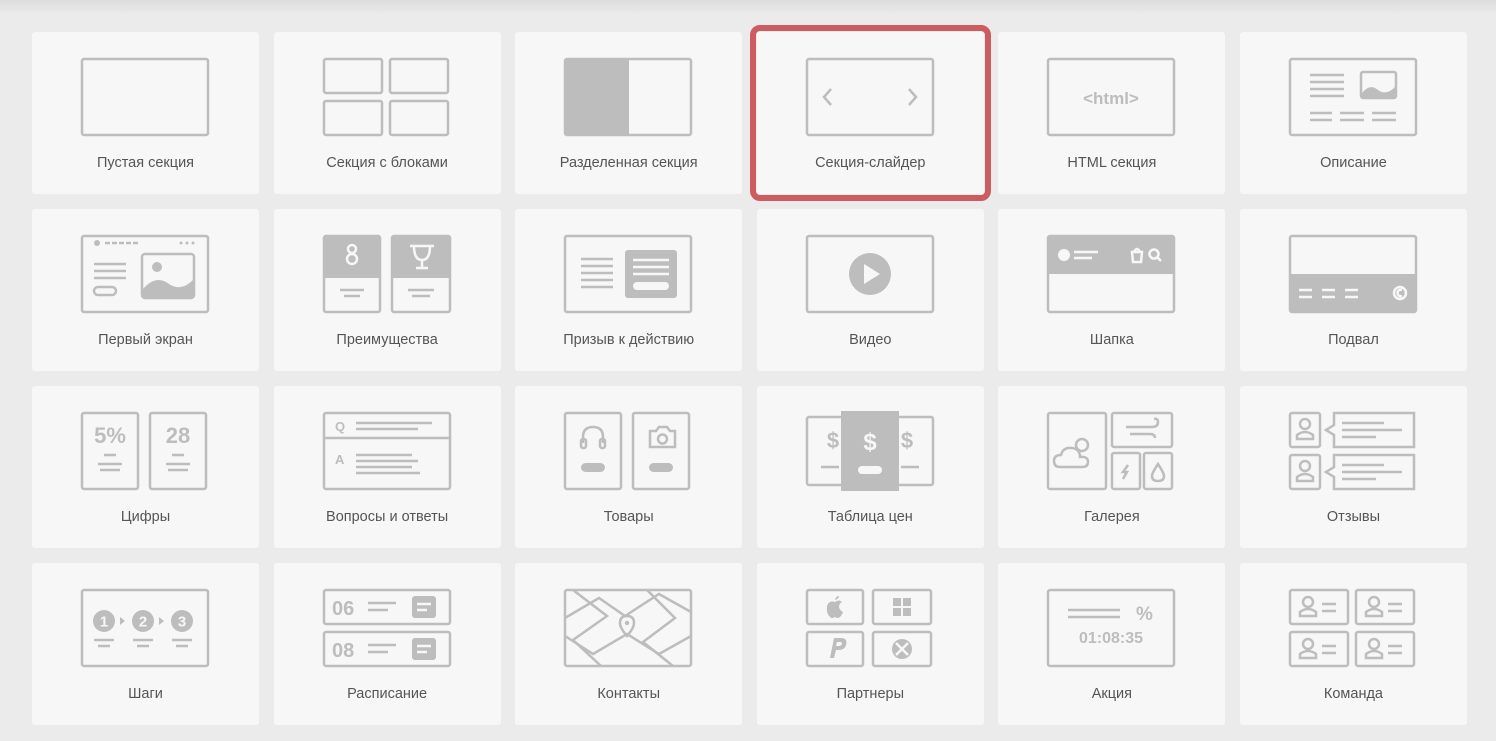 The image size is (1496, 741). I want to click on section-label: Отзывы, so click(1353, 517).